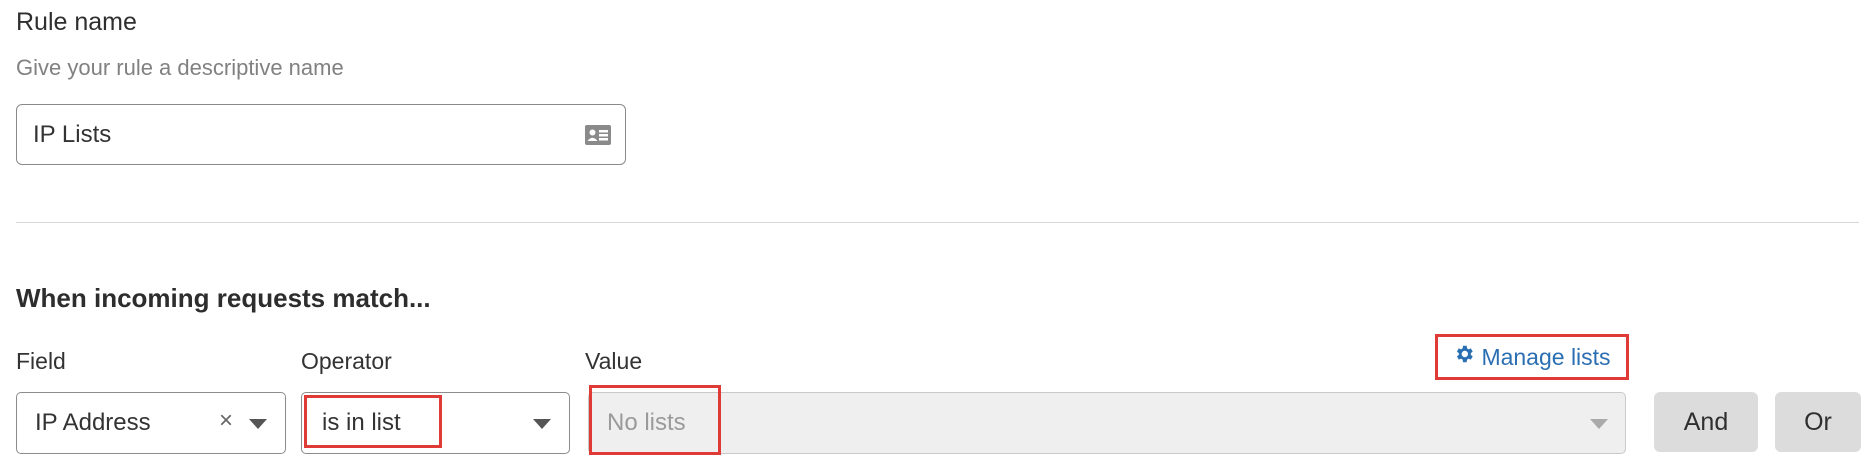 The image size is (1868, 467). What do you see at coordinates (1706, 422) in the screenshot?
I see `and-button: And` at bounding box center [1706, 422].